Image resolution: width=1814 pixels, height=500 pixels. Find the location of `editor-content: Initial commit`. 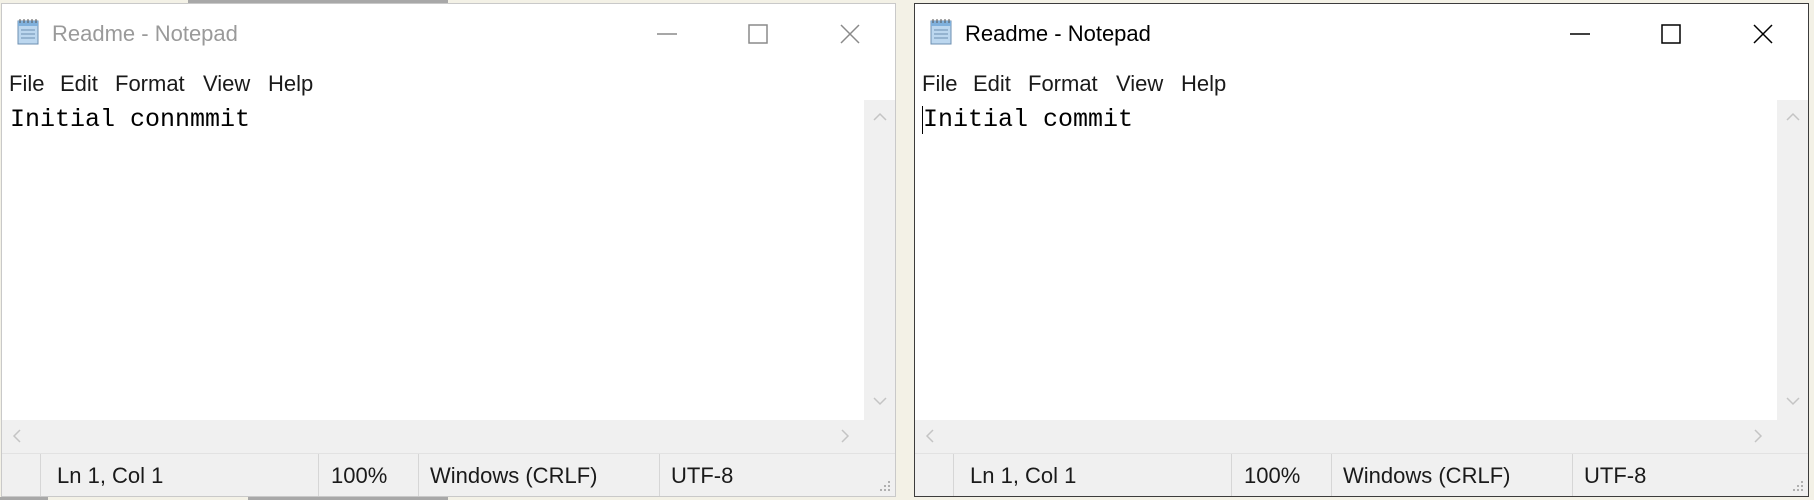

editor-content: Initial commit is located at coordinates (1028, 119).